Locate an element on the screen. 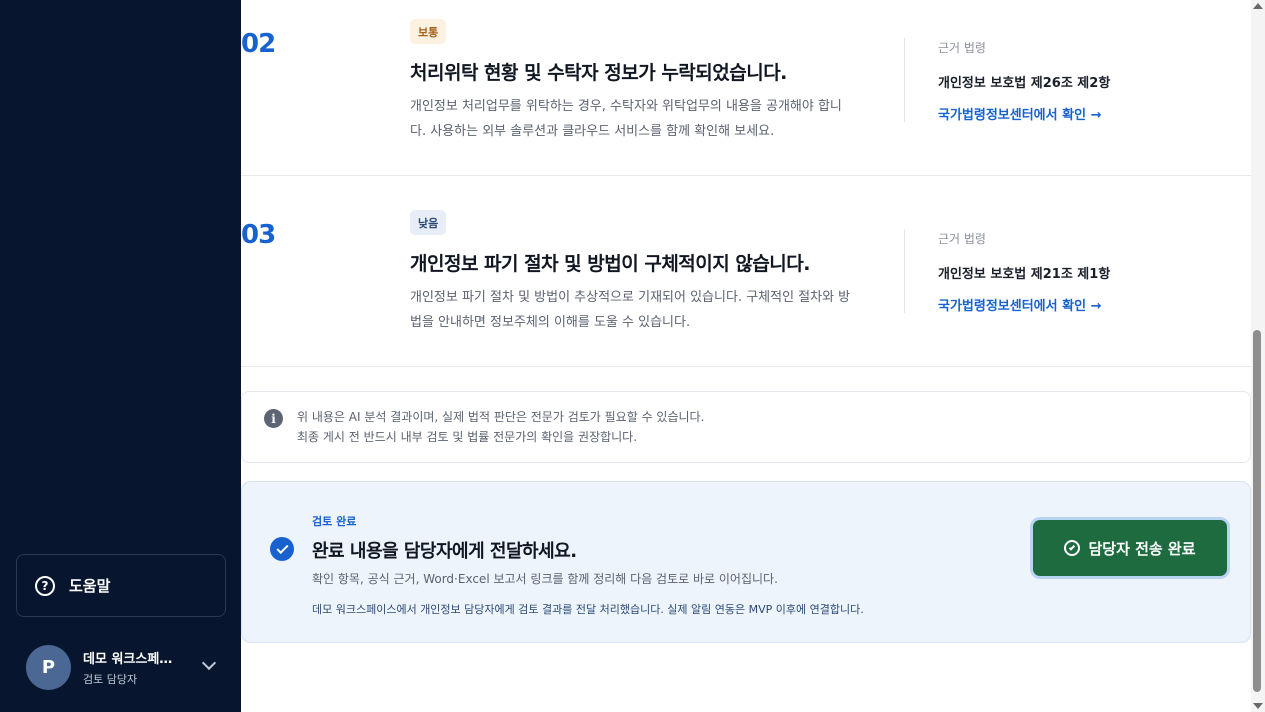 Image resolution: width=1265 pixels, height=712 pixels. issue-title: 처리위탁 현황 및 수탁자 정보가 누락되었습니다. is located at coordinates (598, 73).